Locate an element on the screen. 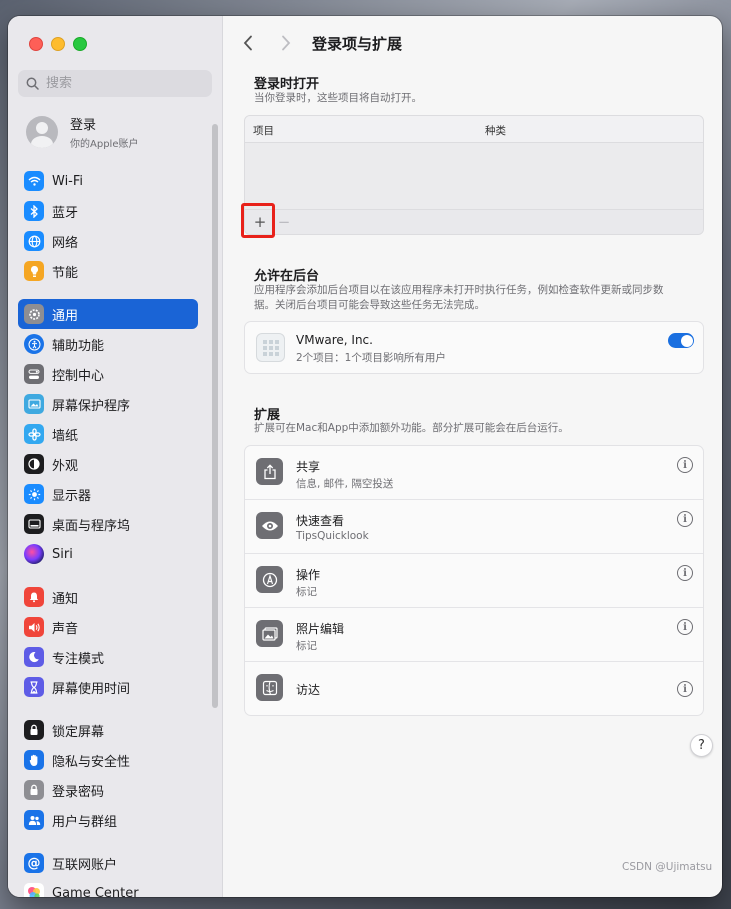  zoom-button is located at coordinates (80, 44).